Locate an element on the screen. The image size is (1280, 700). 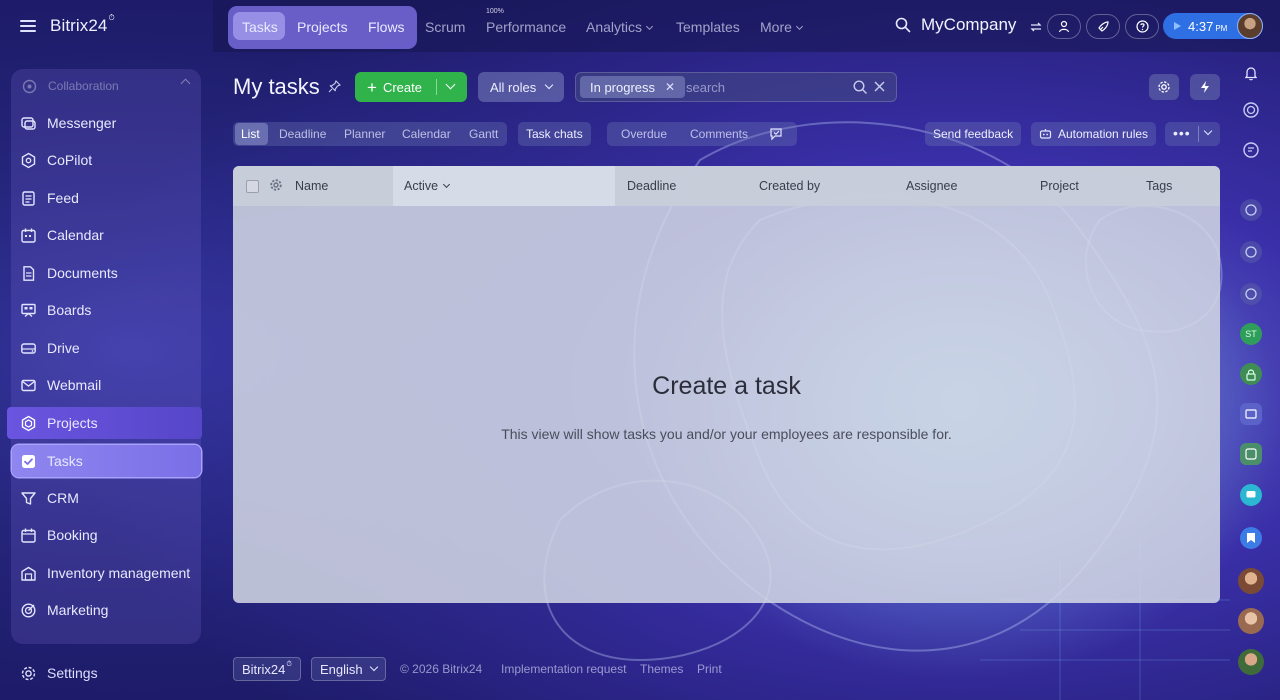
search-icon is located at coordinates (860, 87).